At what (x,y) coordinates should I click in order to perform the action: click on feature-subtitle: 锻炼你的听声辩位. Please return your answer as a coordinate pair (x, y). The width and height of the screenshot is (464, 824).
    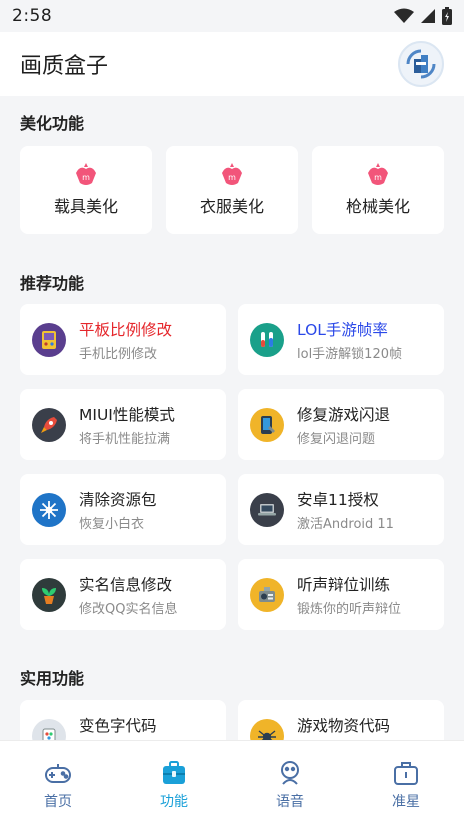
    Looking at the image, I should click on (349, 609).